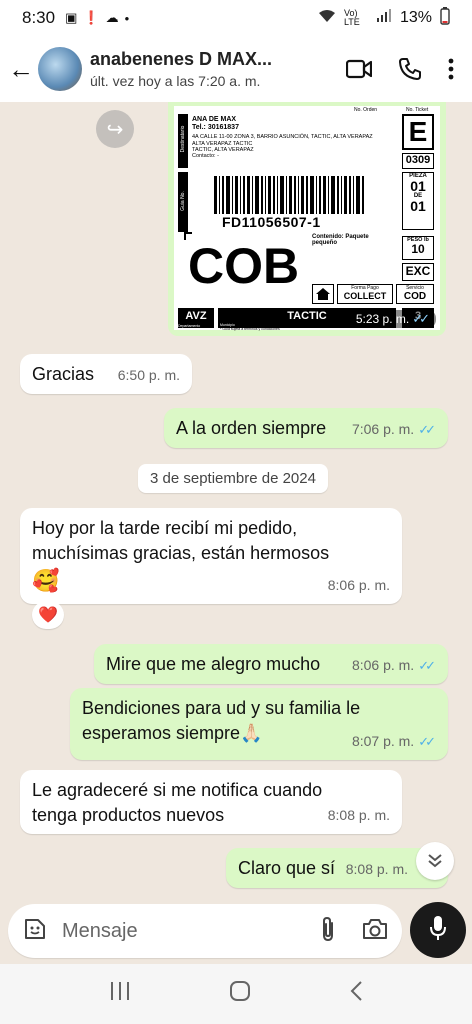  What do you see at coordinates (415, 17) in the screenshot?
I see `battery-label: 13%` at bounding box center [415, 17].